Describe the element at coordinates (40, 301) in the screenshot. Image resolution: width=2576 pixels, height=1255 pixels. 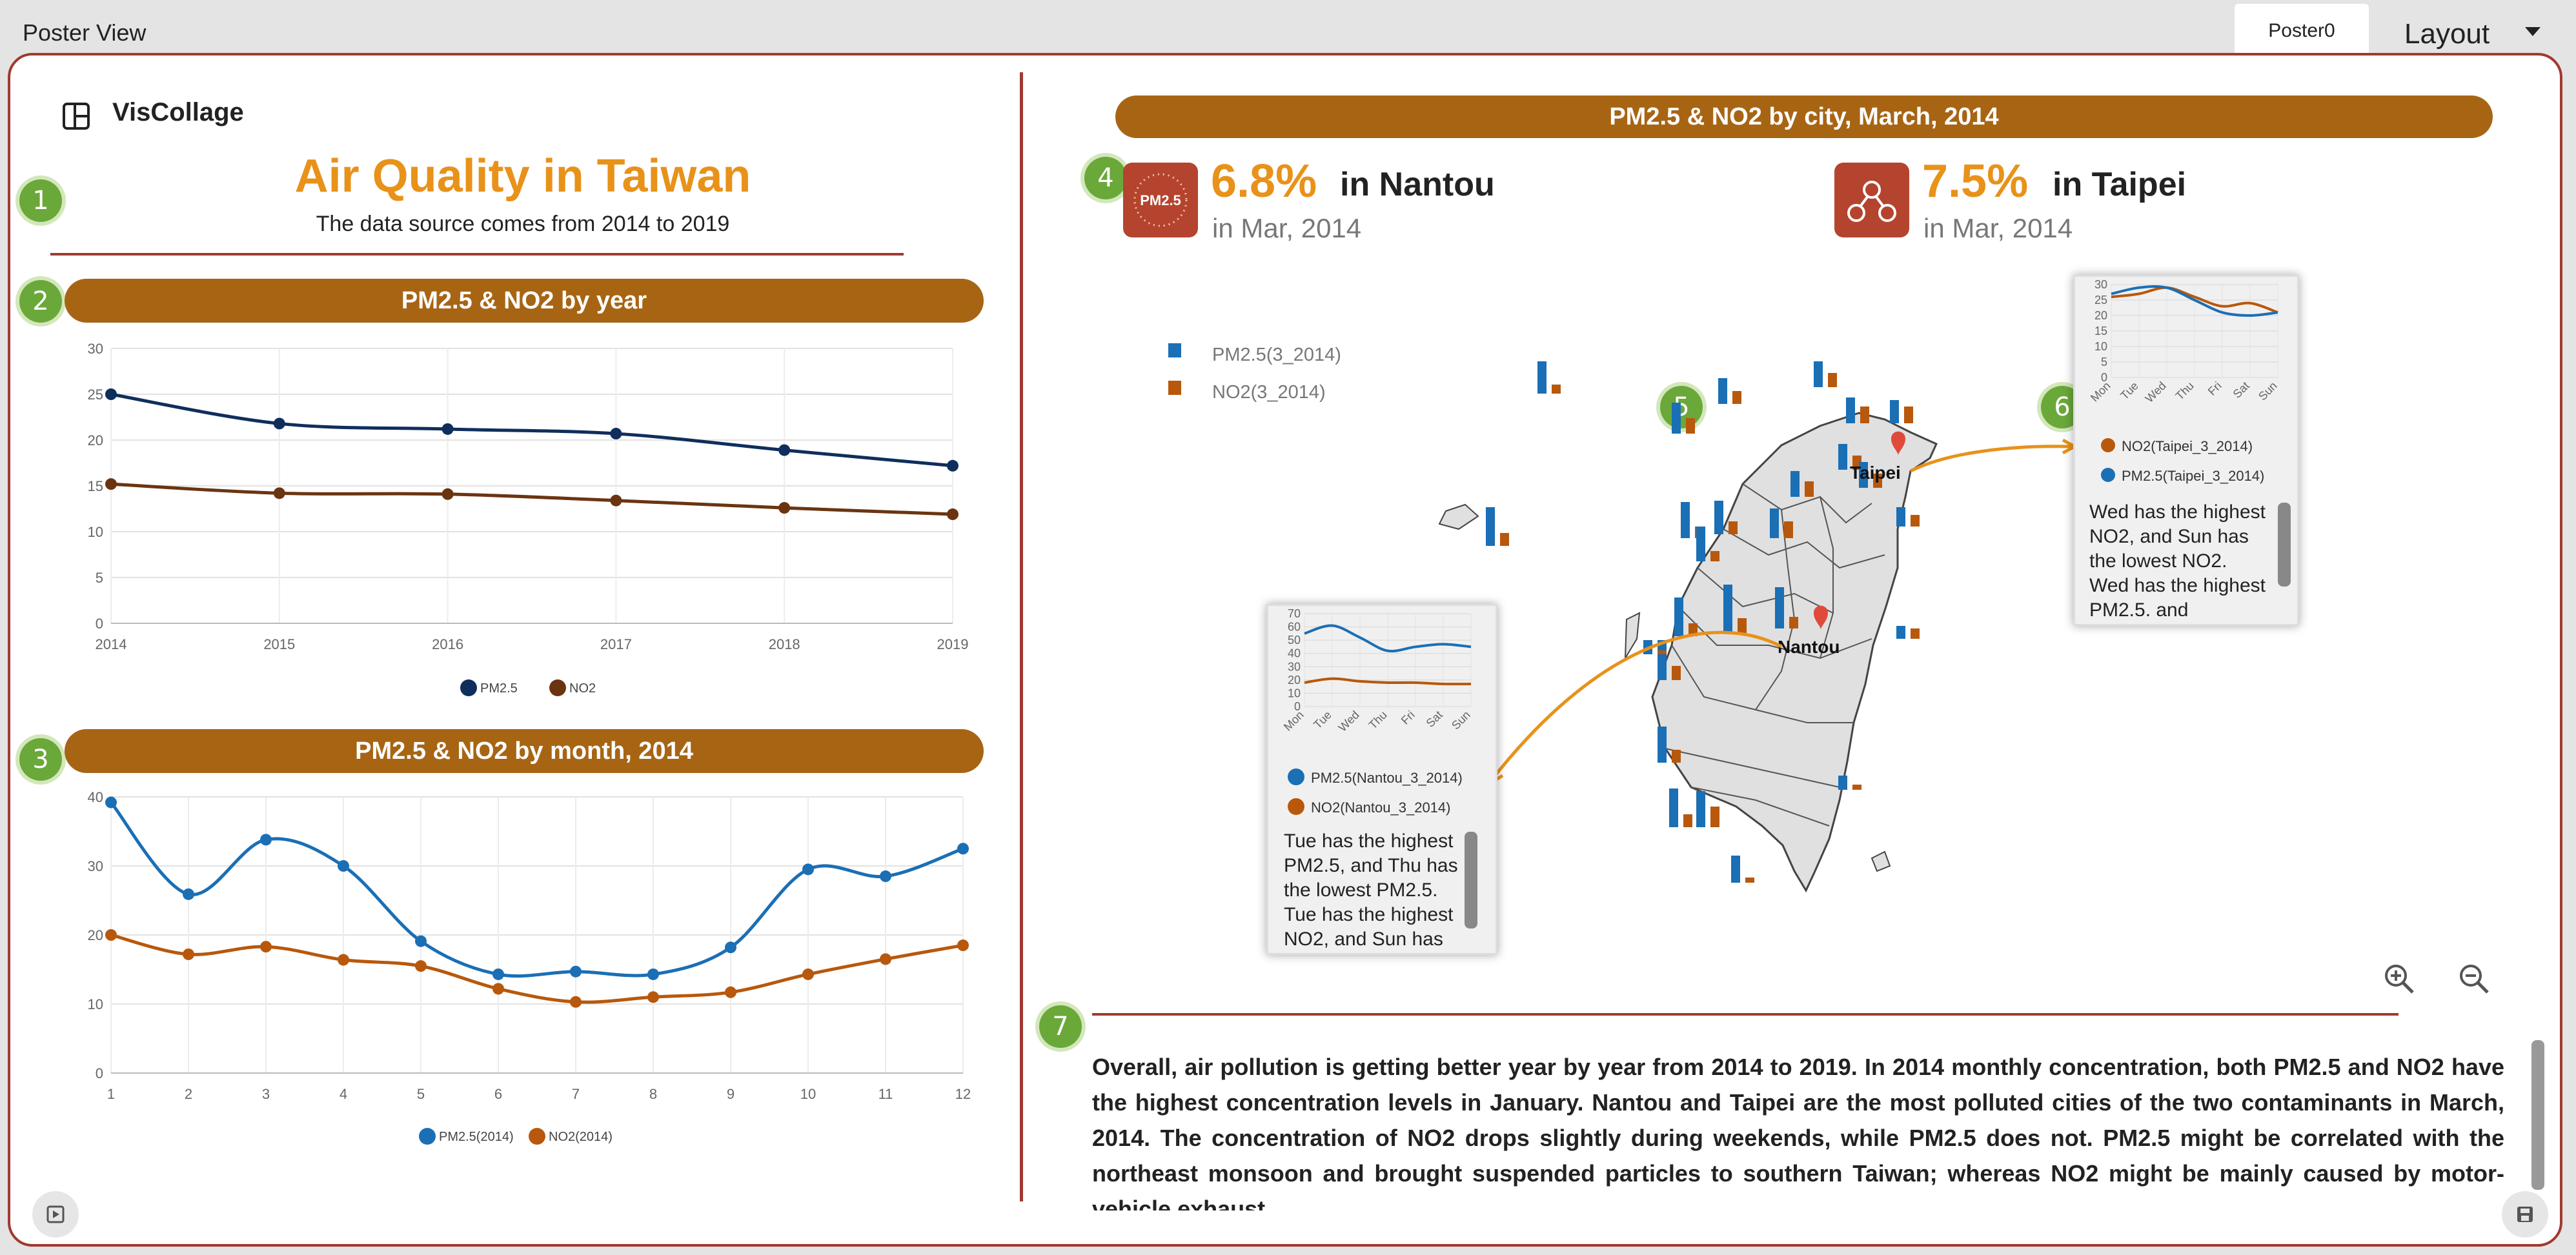
I see `step-badge-2: 2` at that location.